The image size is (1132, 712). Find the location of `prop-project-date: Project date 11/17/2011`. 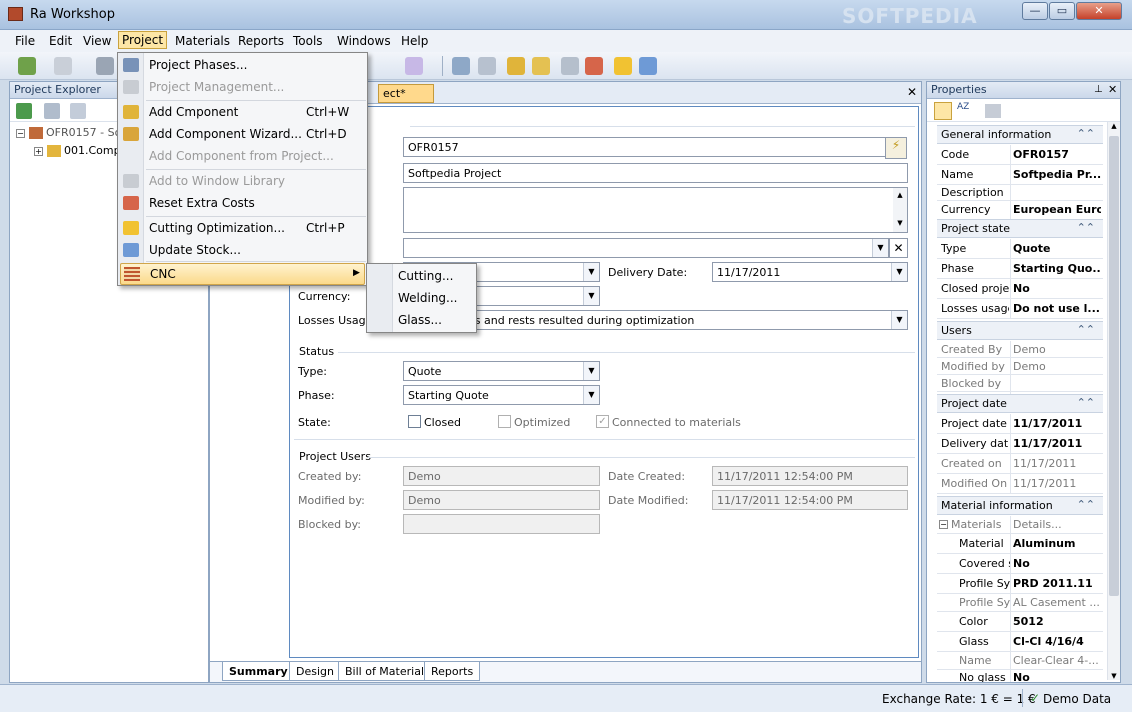

prop-project-date: Project date 11/17/2011 is located at coordinates (1020, 424).